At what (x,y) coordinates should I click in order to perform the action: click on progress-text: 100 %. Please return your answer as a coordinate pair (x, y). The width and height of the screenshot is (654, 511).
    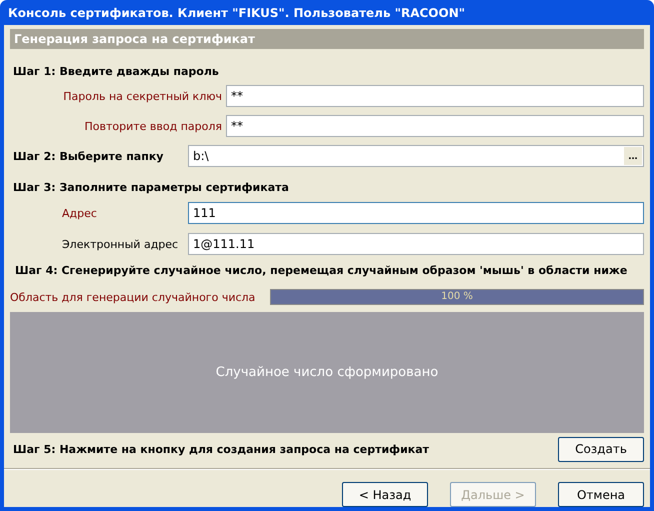
    Looking at the image, I should click on (457, 296).